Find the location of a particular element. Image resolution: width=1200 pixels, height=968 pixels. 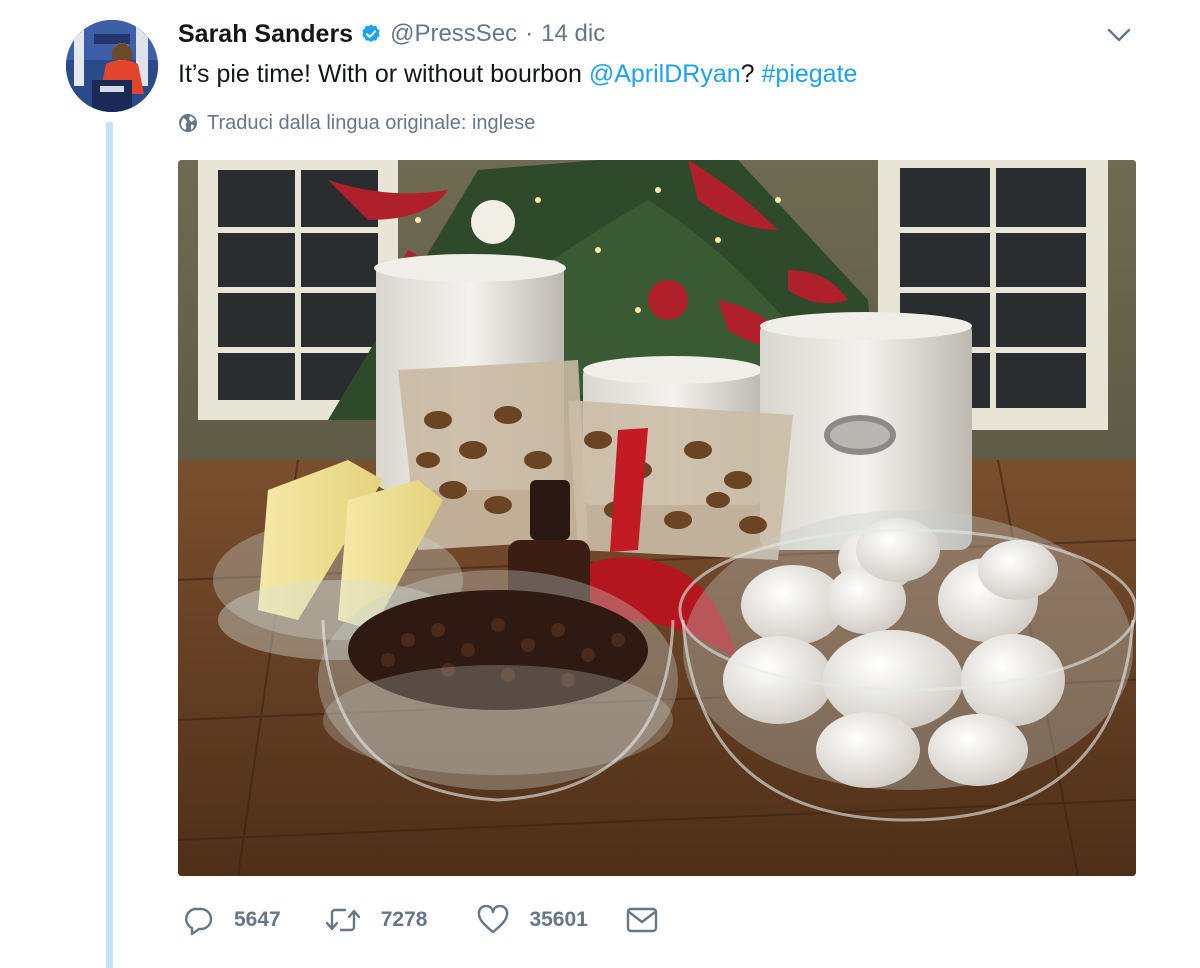

tweet-text-mid: ? is located at coordinates (751, 74).